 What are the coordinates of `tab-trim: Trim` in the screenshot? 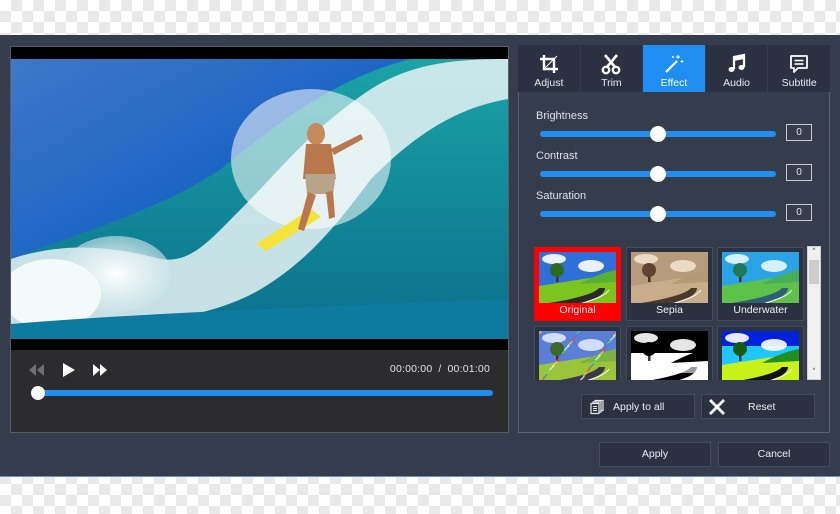 It's located at (611, 68).